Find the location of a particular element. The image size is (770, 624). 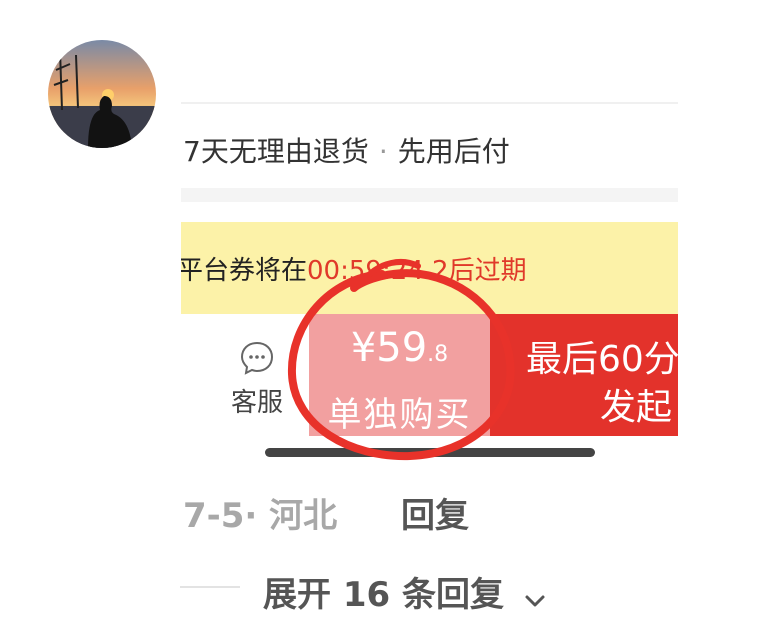

solo-price: ¥59.8 is located at coordinates (399, 351).